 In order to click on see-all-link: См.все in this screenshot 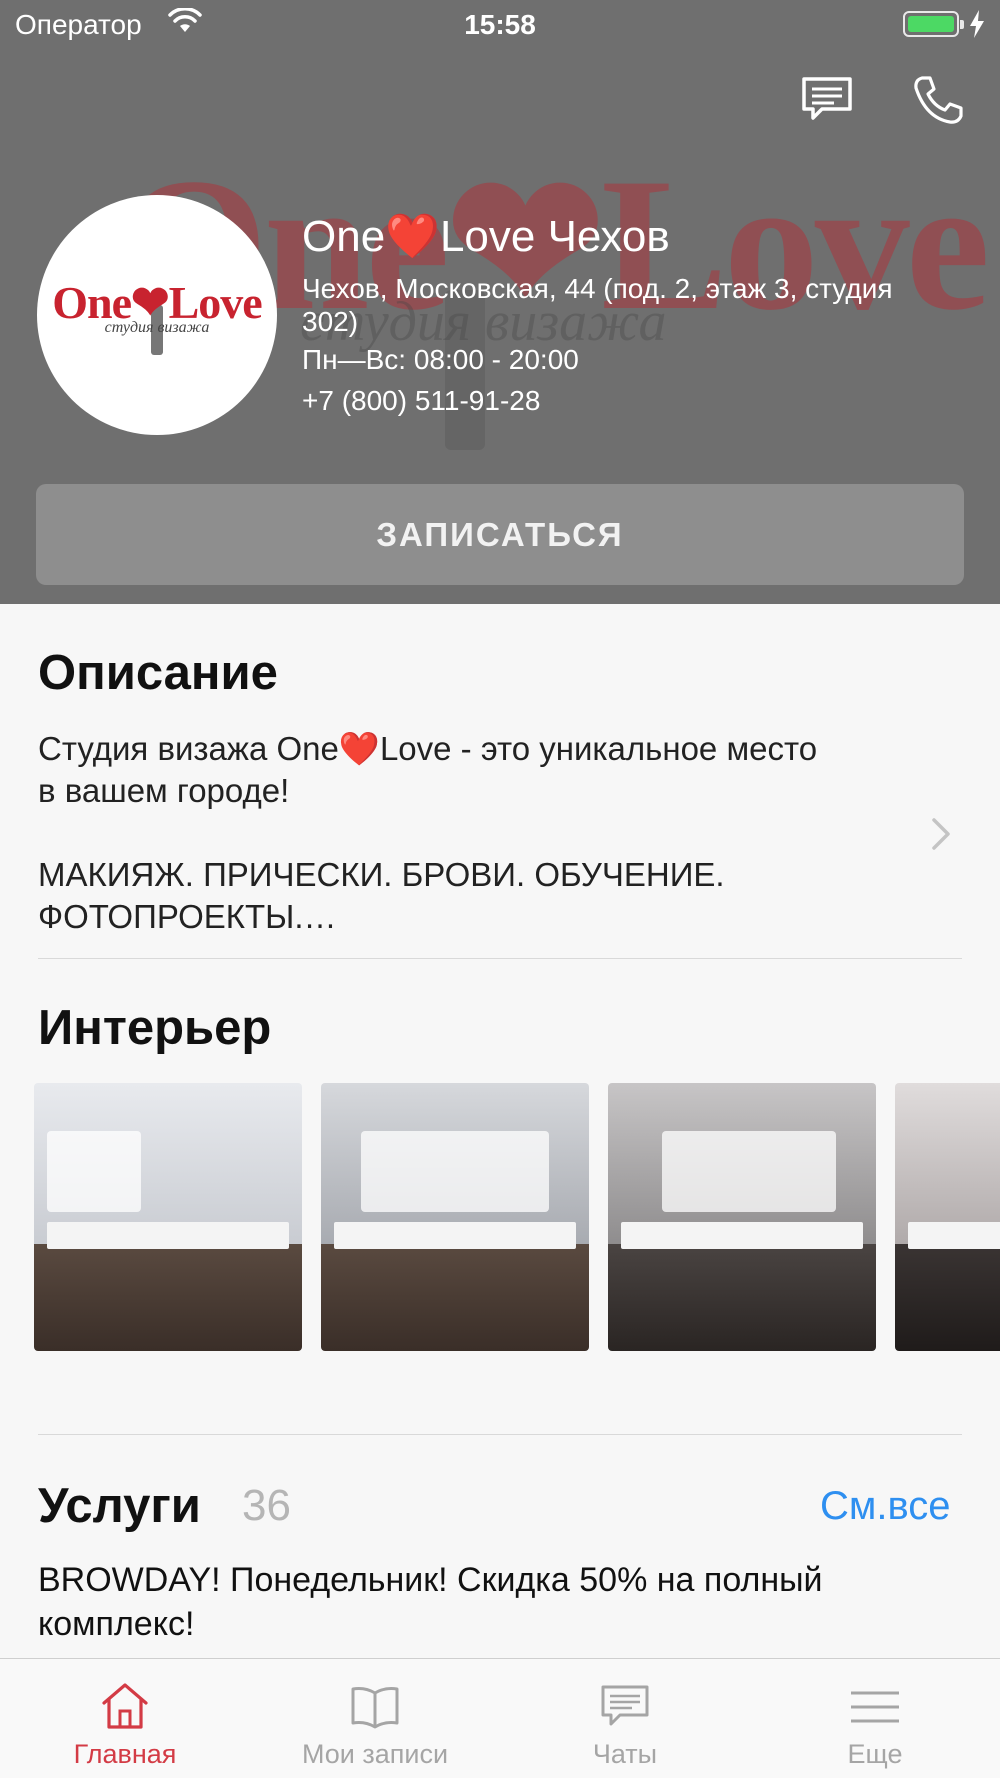, I will do `click(885, 1506)`.